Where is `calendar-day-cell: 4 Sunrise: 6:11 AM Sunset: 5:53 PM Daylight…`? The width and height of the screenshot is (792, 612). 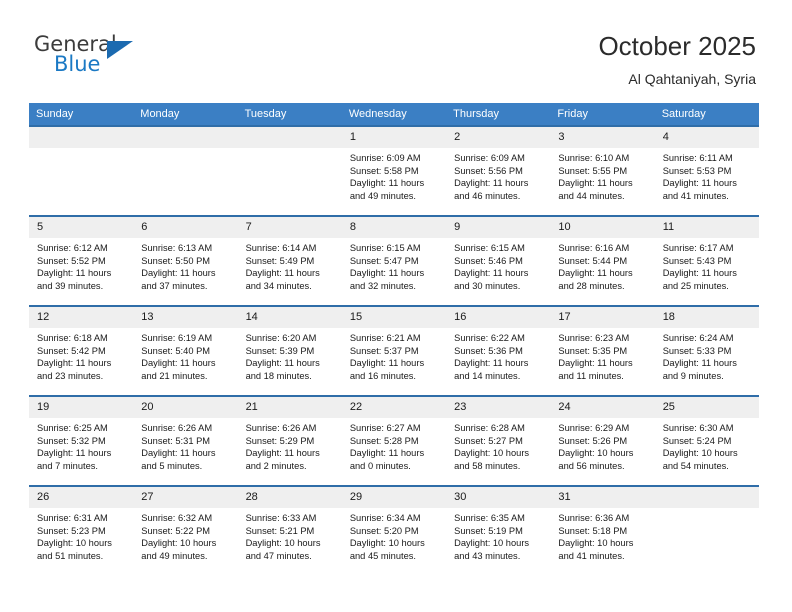 calendar-day-cell: 4 Sunrise: 6:11 AM Sunset: 5:53 PM Daylight… is located at coordinates (706, 170).